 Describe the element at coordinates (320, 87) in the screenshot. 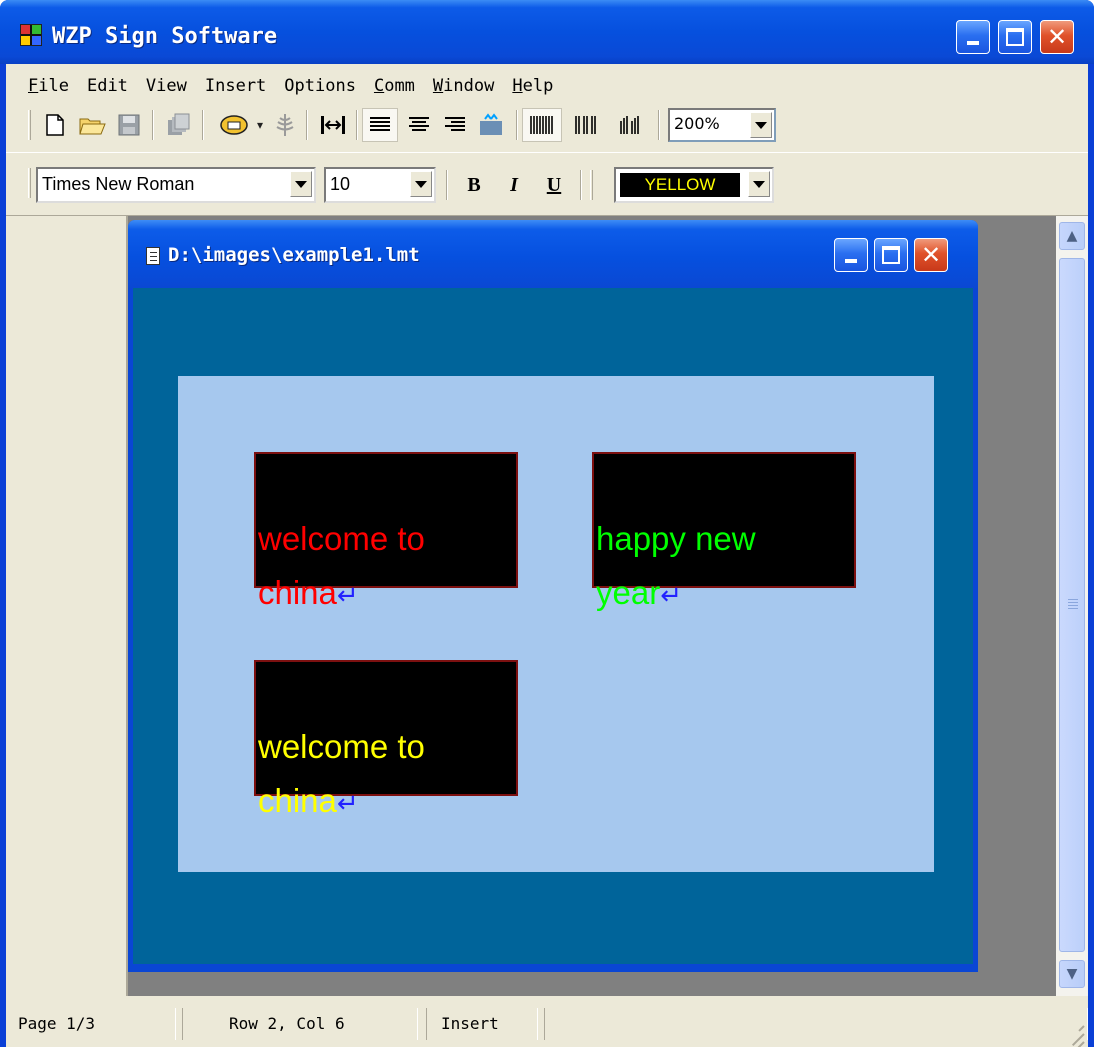

I see `menu-options: Options` at that location.